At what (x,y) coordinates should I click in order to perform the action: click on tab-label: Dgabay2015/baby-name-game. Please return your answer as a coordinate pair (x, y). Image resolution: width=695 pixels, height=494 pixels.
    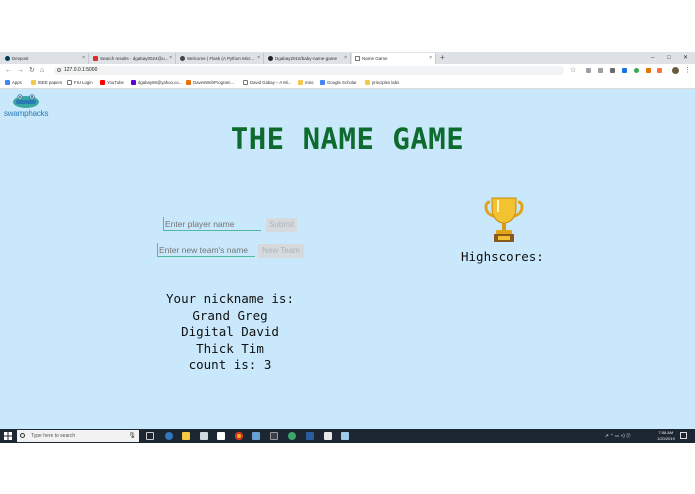
    Looking at the image, I should click on (306, 58).